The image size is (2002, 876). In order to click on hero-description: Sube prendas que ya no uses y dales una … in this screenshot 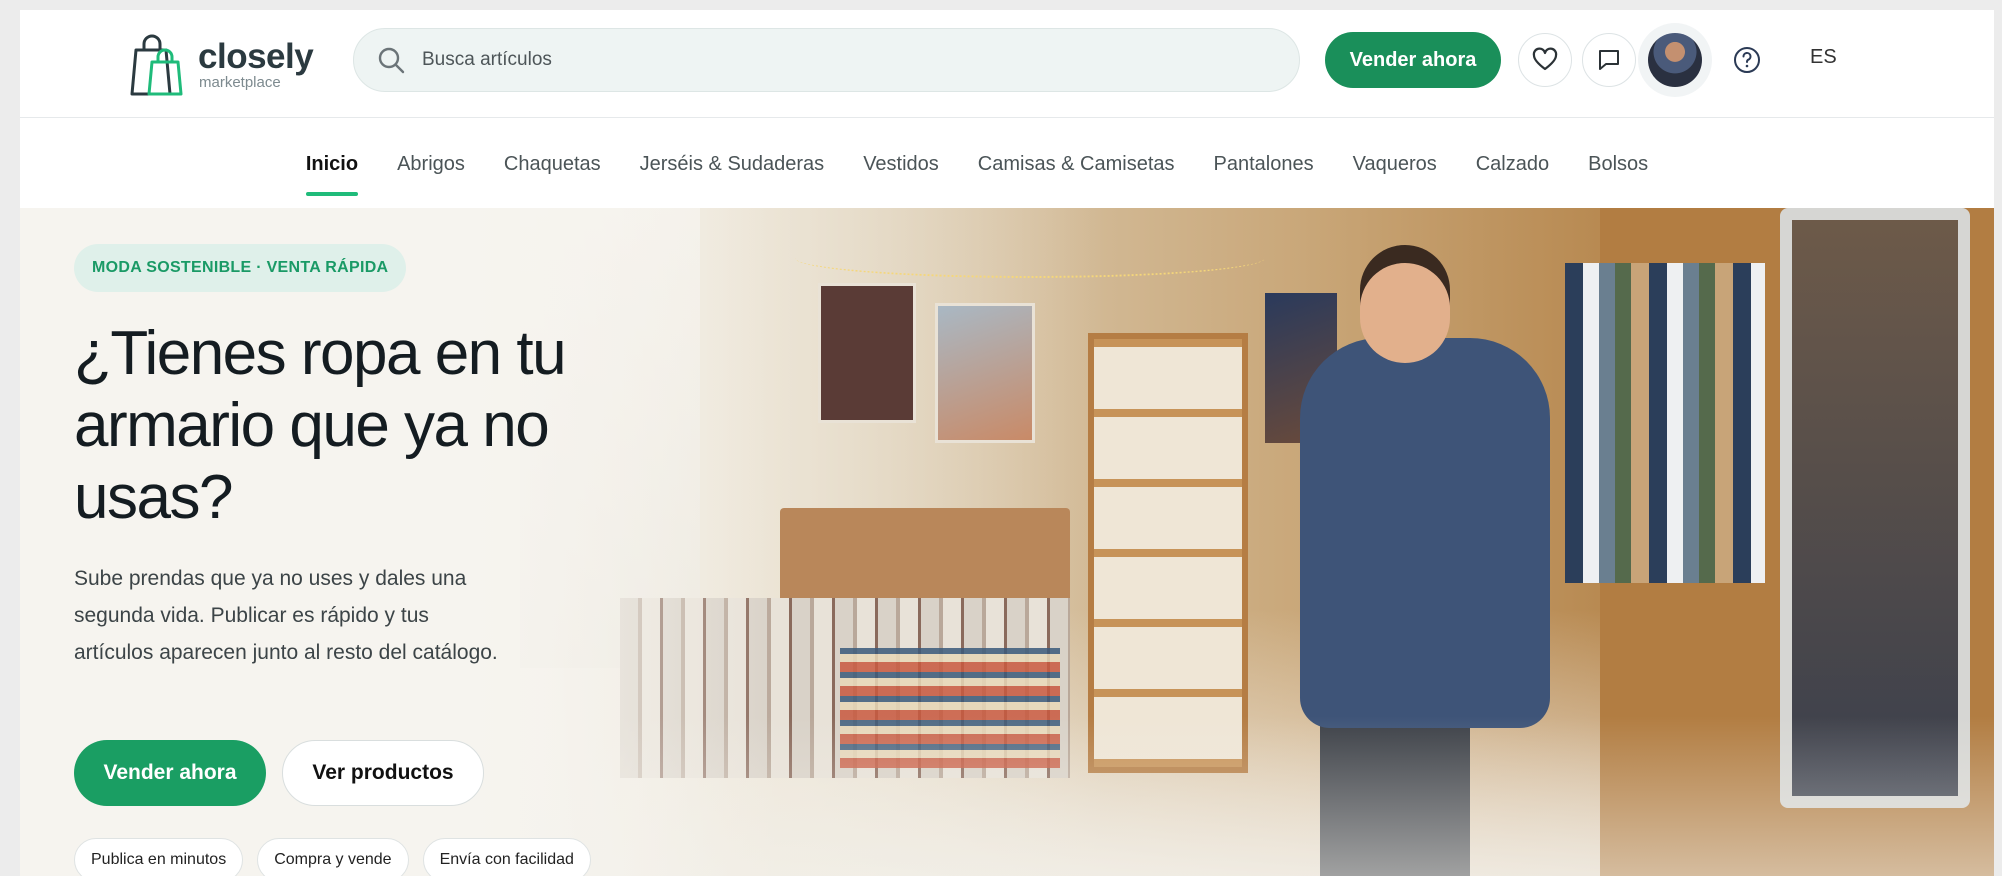, I will do `click(286, 615)`.